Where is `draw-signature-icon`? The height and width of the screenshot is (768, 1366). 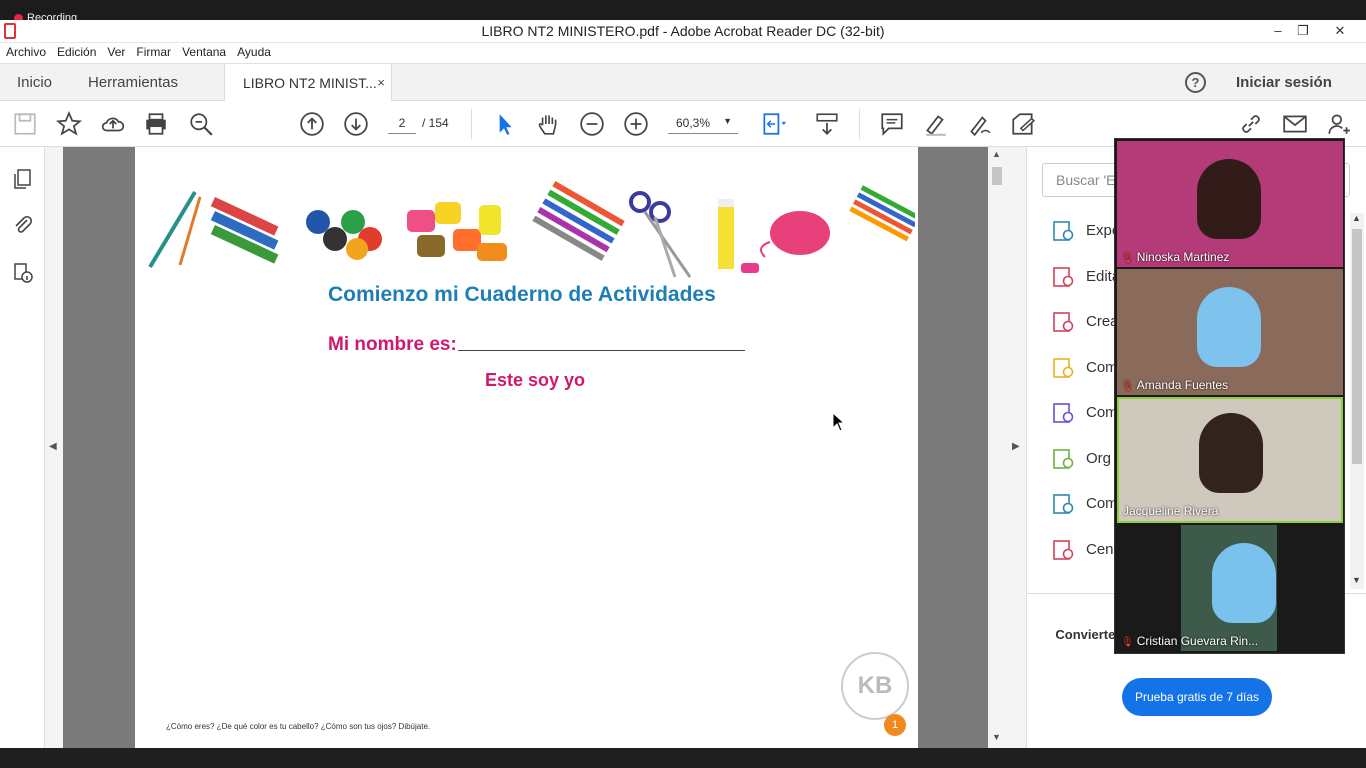
draw-signature-icon is located at coordinates (979, 124).